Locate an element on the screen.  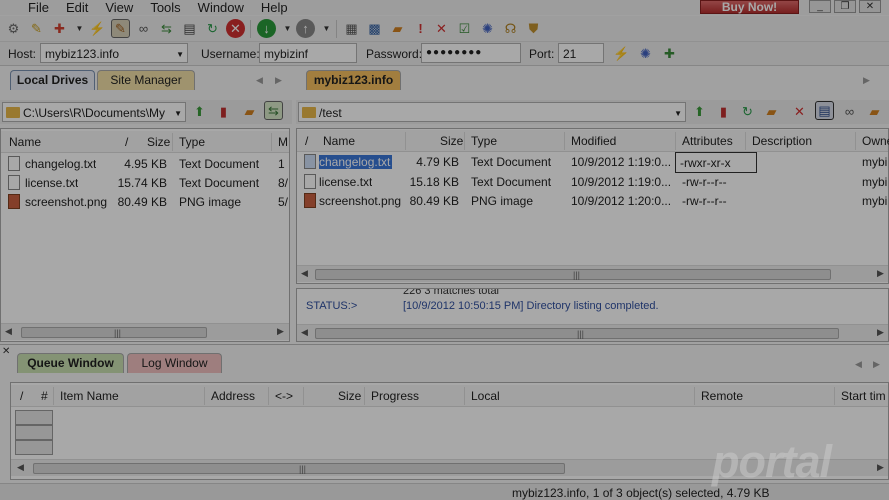
remote-delete-icon: ✕ is located at coordinates (799, 111).